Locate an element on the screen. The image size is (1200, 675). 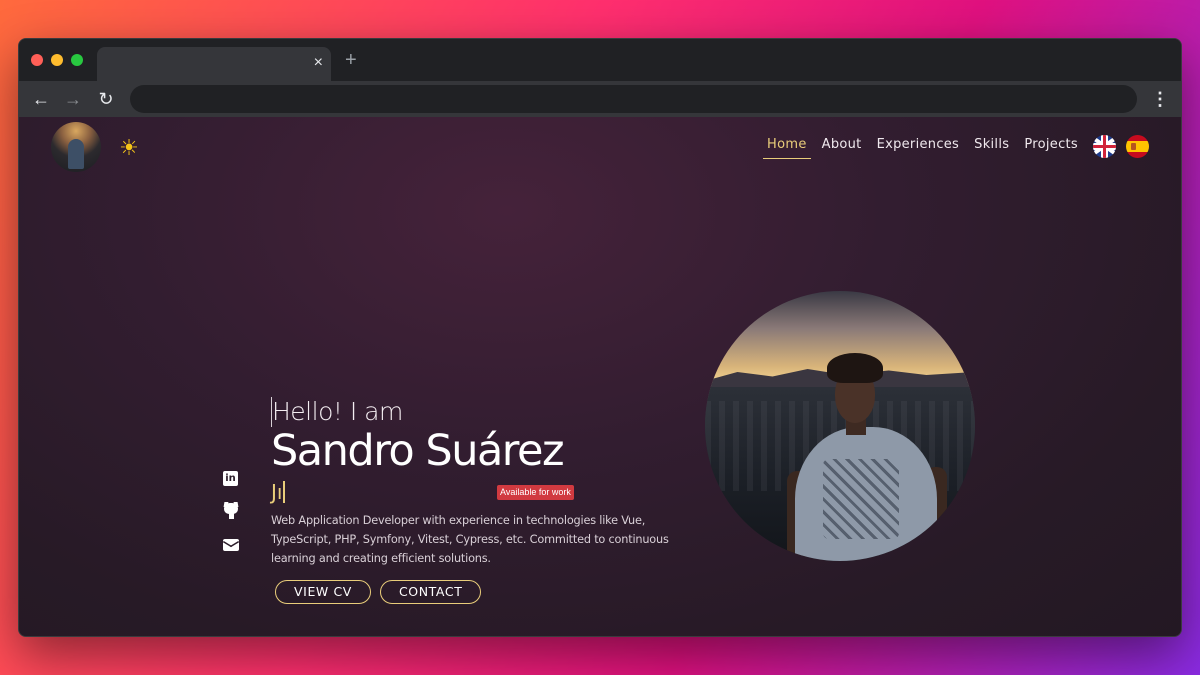
nav-item-skills: Skills is located at coordinates (991, 147).